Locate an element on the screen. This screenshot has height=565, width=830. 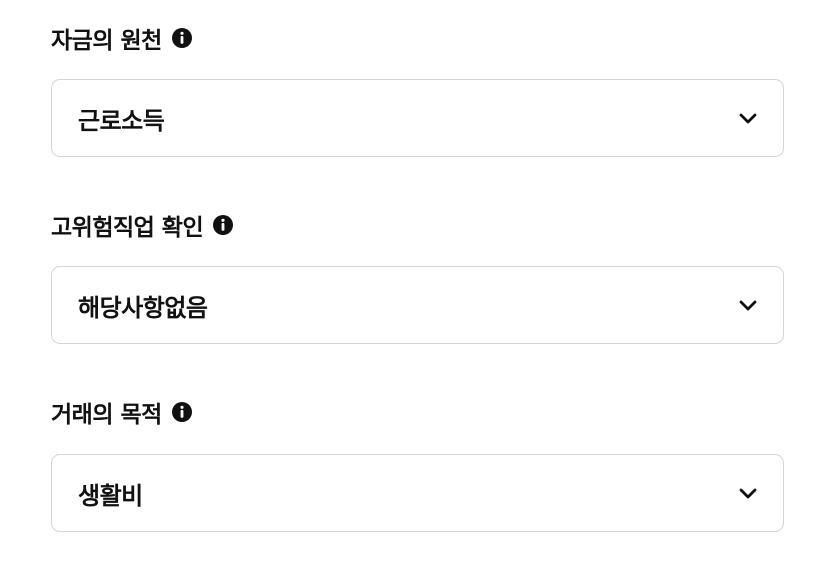
transaction-purpose-label: 거래의 목적 is located at coordinates (106, 415).